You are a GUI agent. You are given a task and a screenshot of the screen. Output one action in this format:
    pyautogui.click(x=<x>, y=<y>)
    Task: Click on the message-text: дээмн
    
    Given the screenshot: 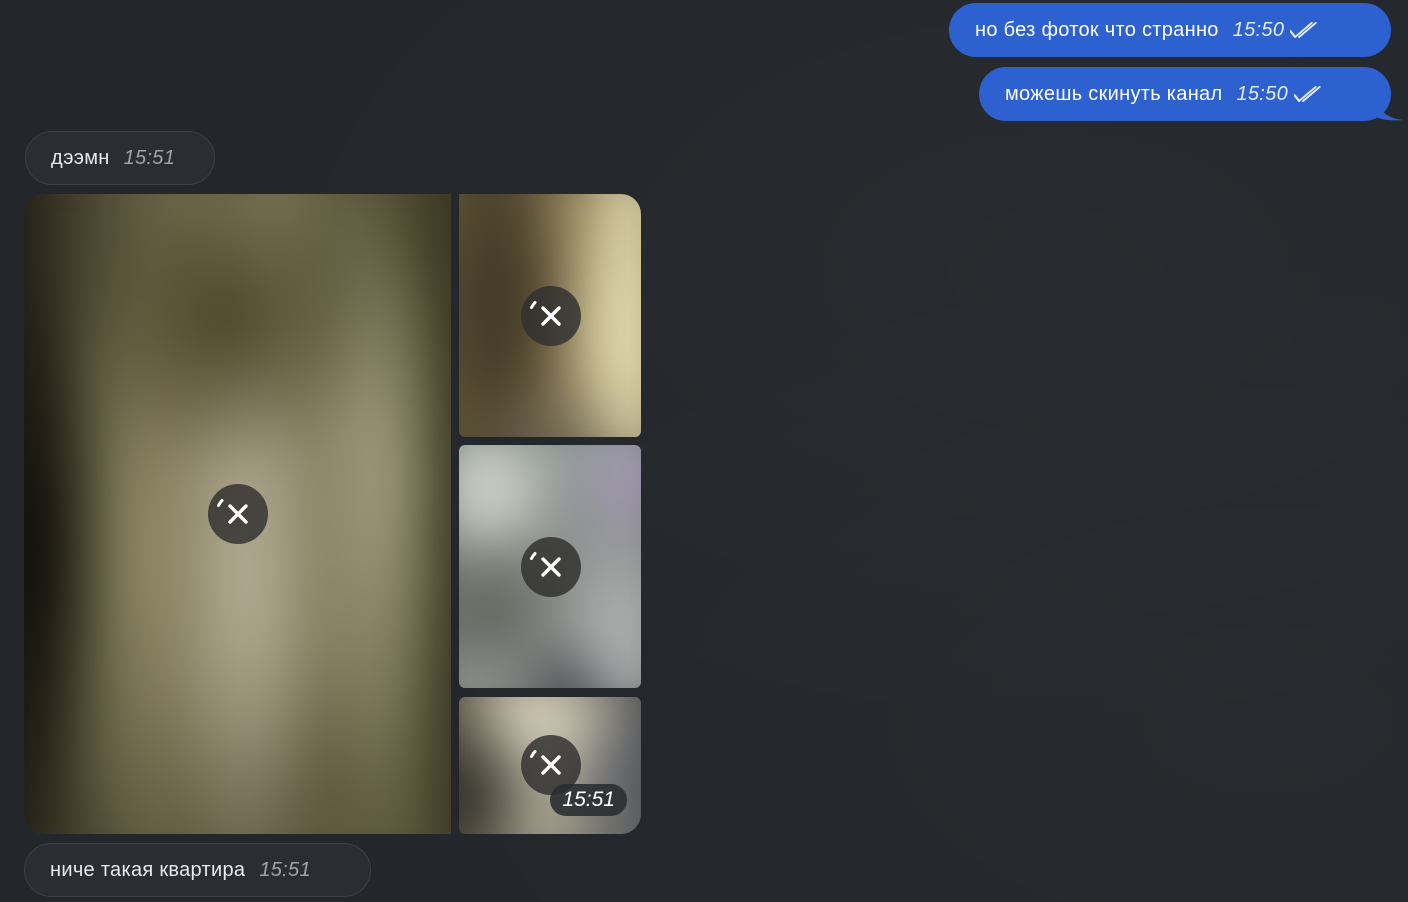 What is the action you would take?
    pyautogui.click(x=80, y=157)
    